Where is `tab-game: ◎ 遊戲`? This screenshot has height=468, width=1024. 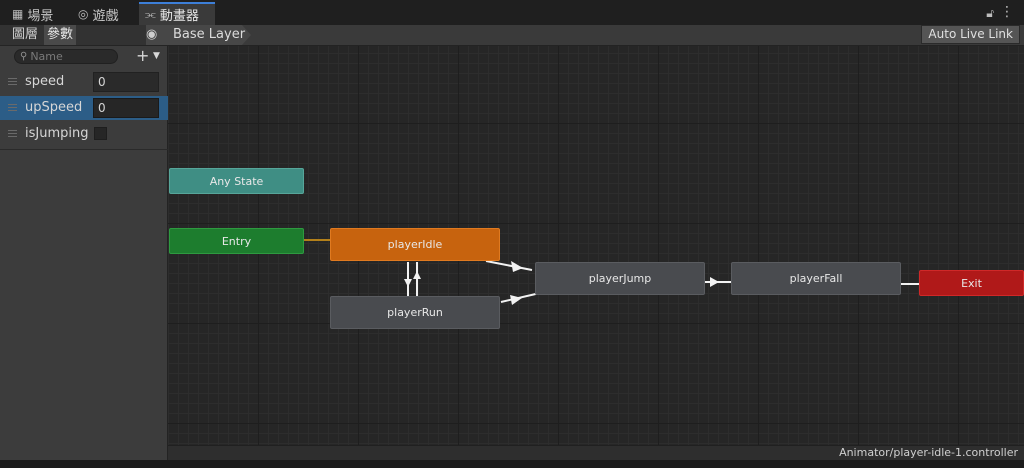
tab-game: ◎ 遊戲 is located at coordinates (98, 14).